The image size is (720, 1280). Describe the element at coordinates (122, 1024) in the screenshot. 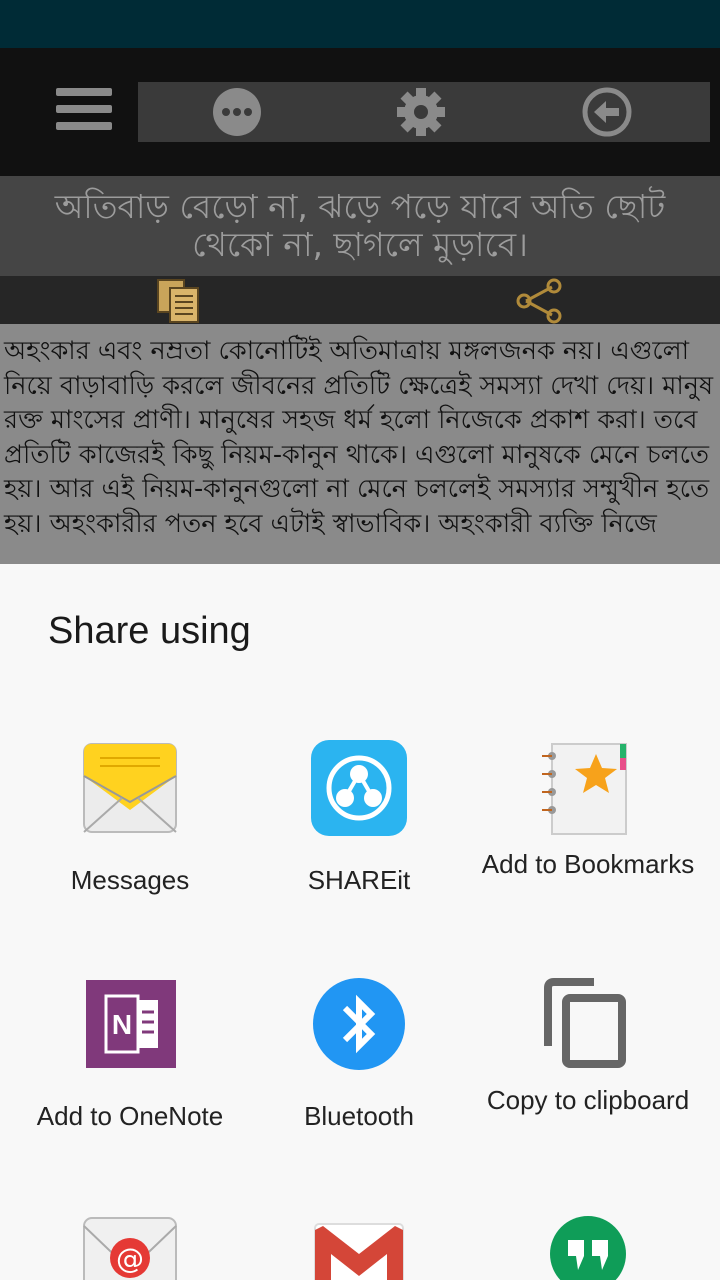

I see `svg-text: N` at that location.